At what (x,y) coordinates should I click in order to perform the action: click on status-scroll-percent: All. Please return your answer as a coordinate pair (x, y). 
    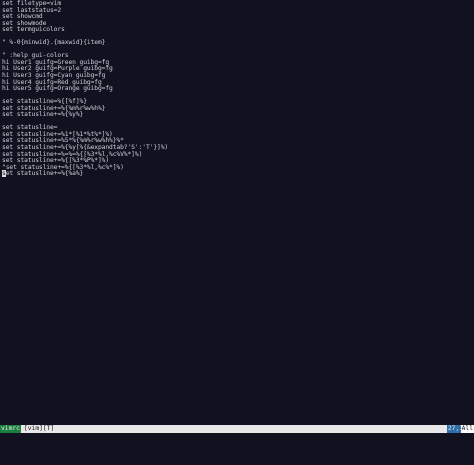
    Looking at the image, I should click on (467, 429).